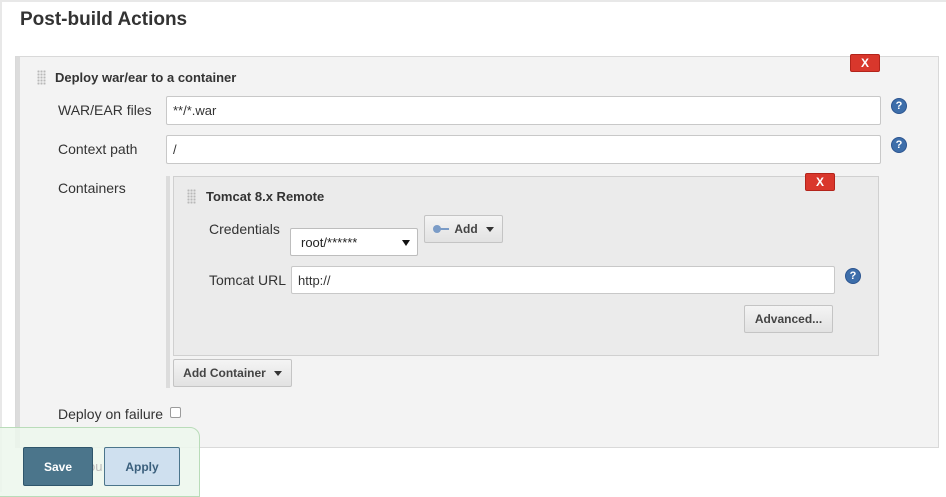 This screenshot has height=497, width=946. I want to click on credentials-value: root/******, so click(329, 242).